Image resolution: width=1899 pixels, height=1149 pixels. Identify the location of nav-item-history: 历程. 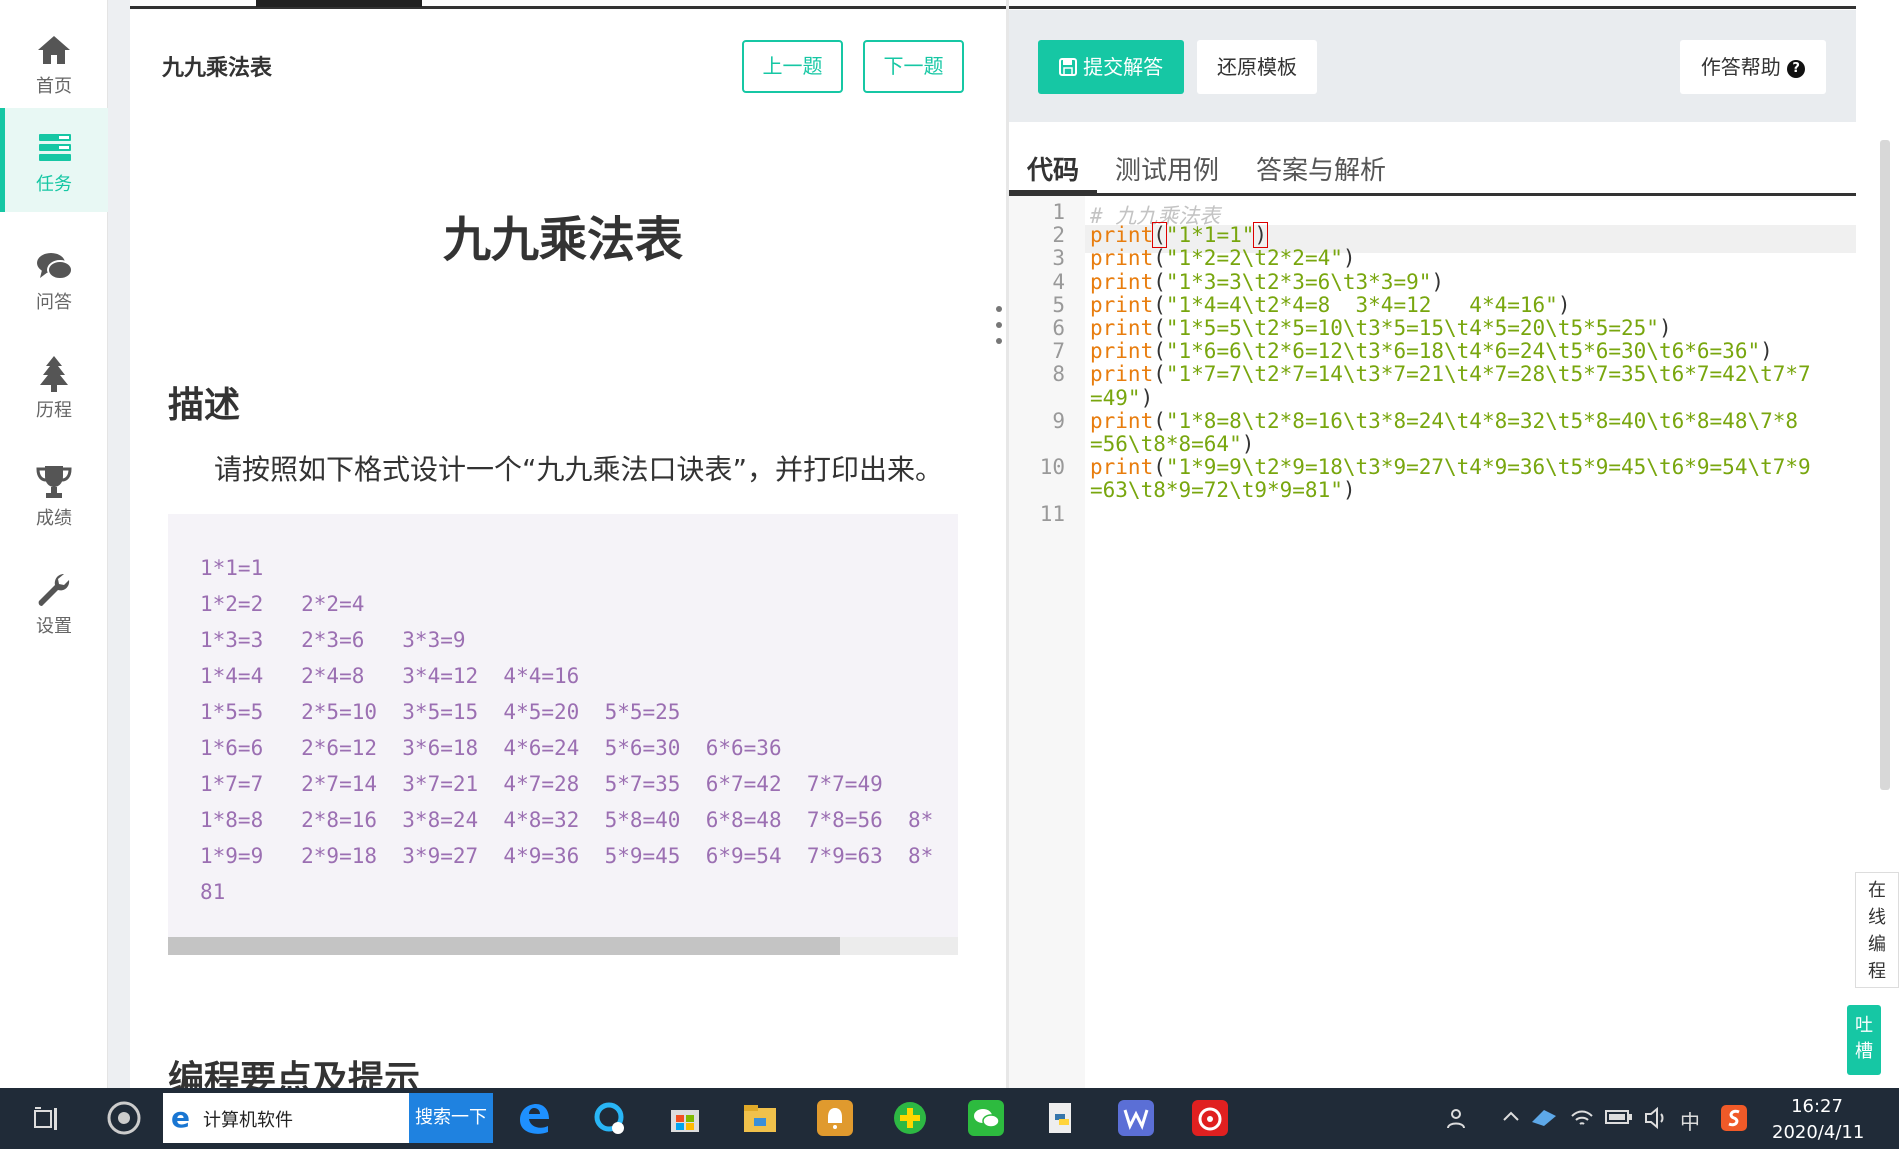
(54, 386).